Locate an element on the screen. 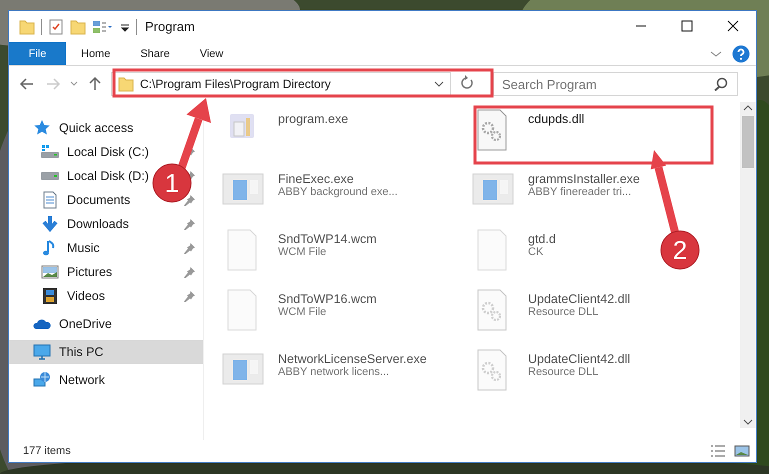 The width and height of the screenshot is (769, 474). sidebar-item: Local Disk (C:) is located at coordinates (97, 152).